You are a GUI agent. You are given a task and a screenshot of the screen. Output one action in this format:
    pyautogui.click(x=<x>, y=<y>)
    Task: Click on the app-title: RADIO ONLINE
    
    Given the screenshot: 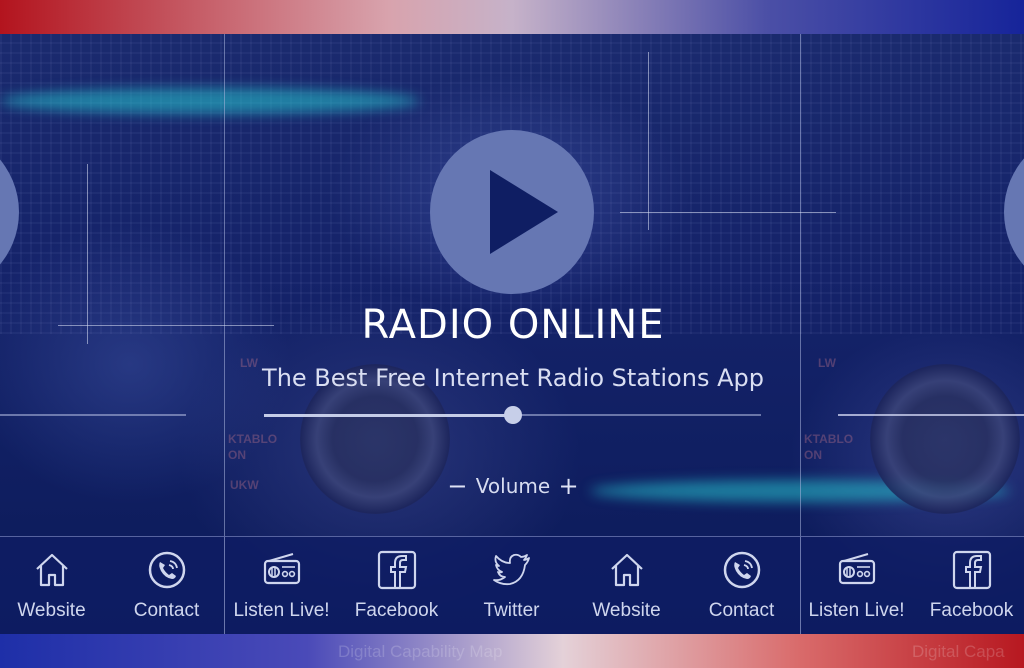 What is the action you would take?
    pyautogui.click(x=513, y=325)
    